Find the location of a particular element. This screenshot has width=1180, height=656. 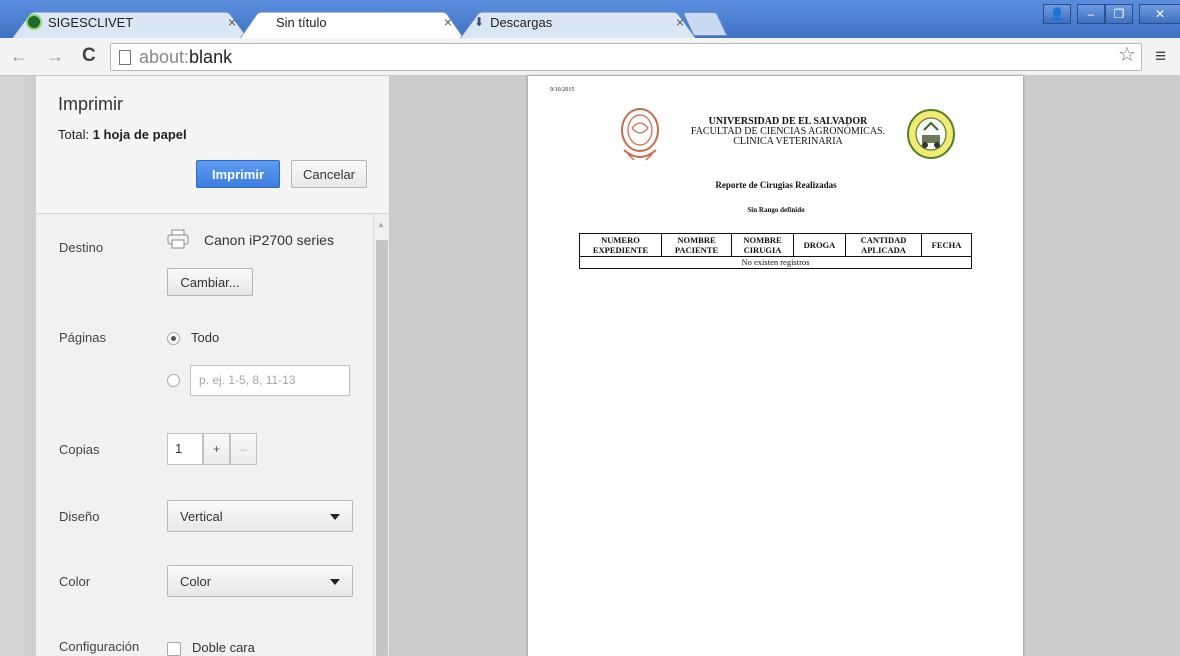

color-select: Color is located at coordinates (260, 581).